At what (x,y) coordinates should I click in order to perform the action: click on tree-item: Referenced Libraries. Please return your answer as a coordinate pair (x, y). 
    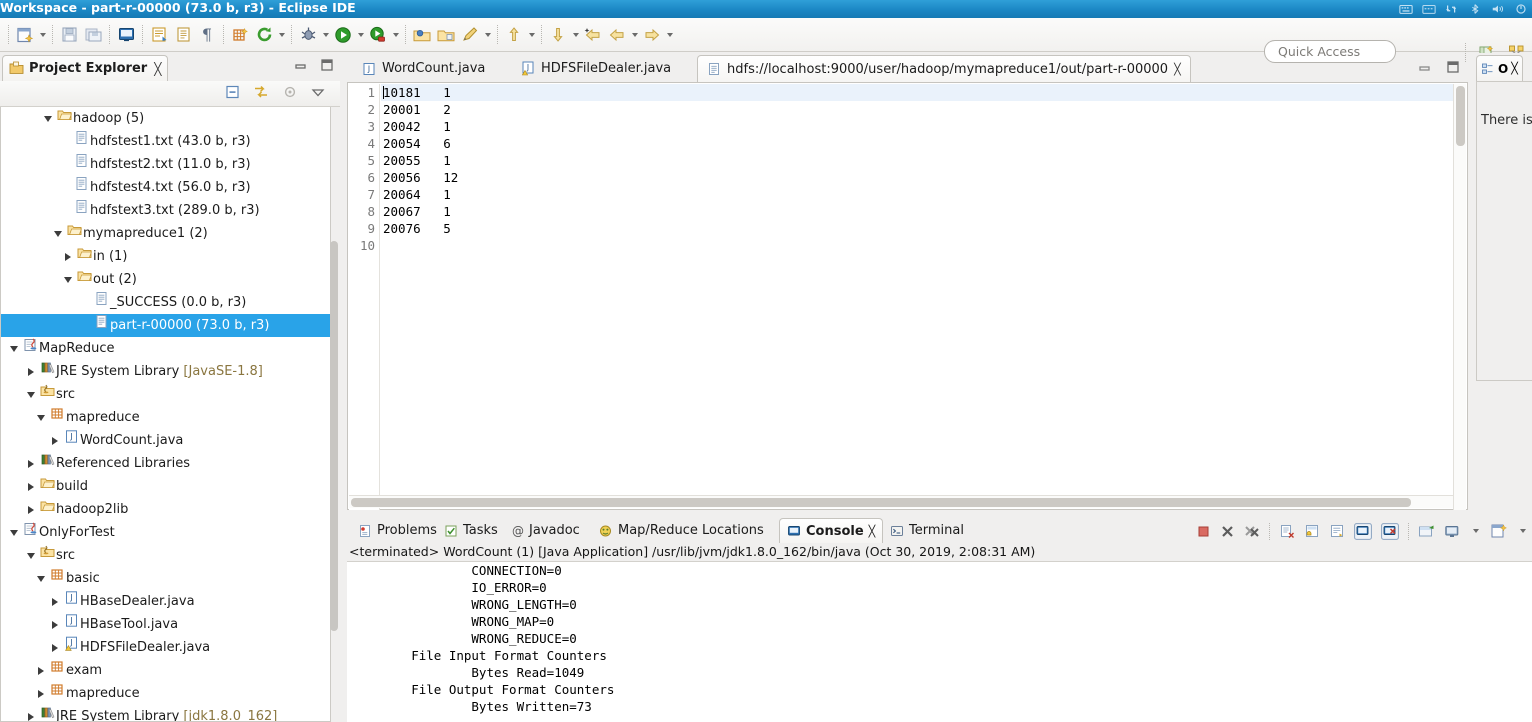
    Looking at the image, I should click on (165, 463).